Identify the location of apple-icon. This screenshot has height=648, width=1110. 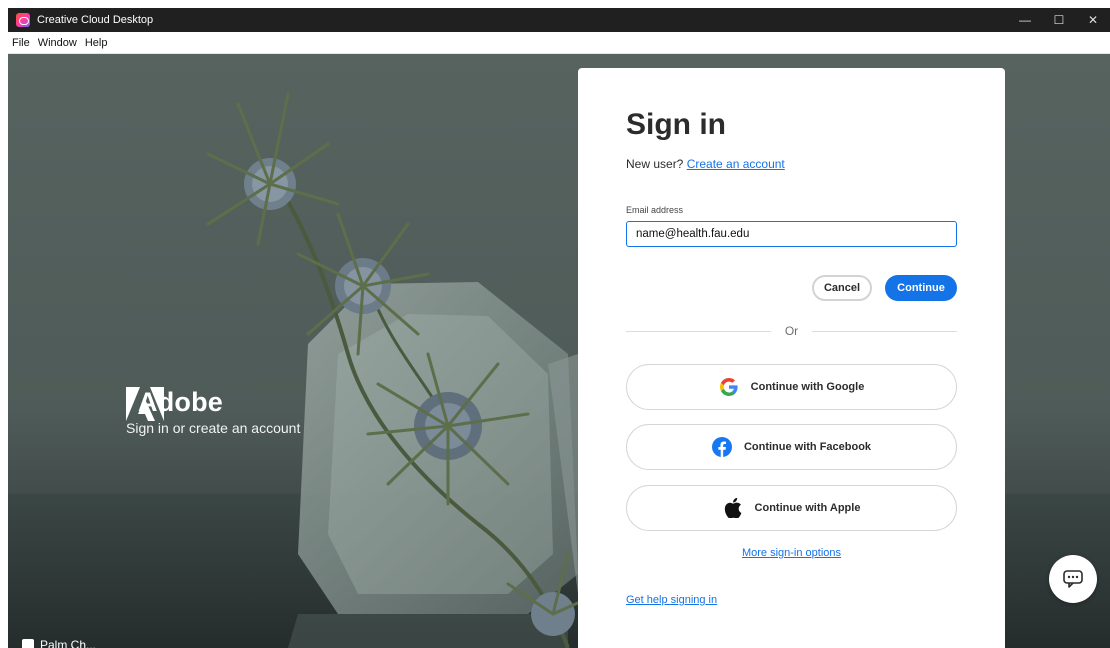
(733, 508).